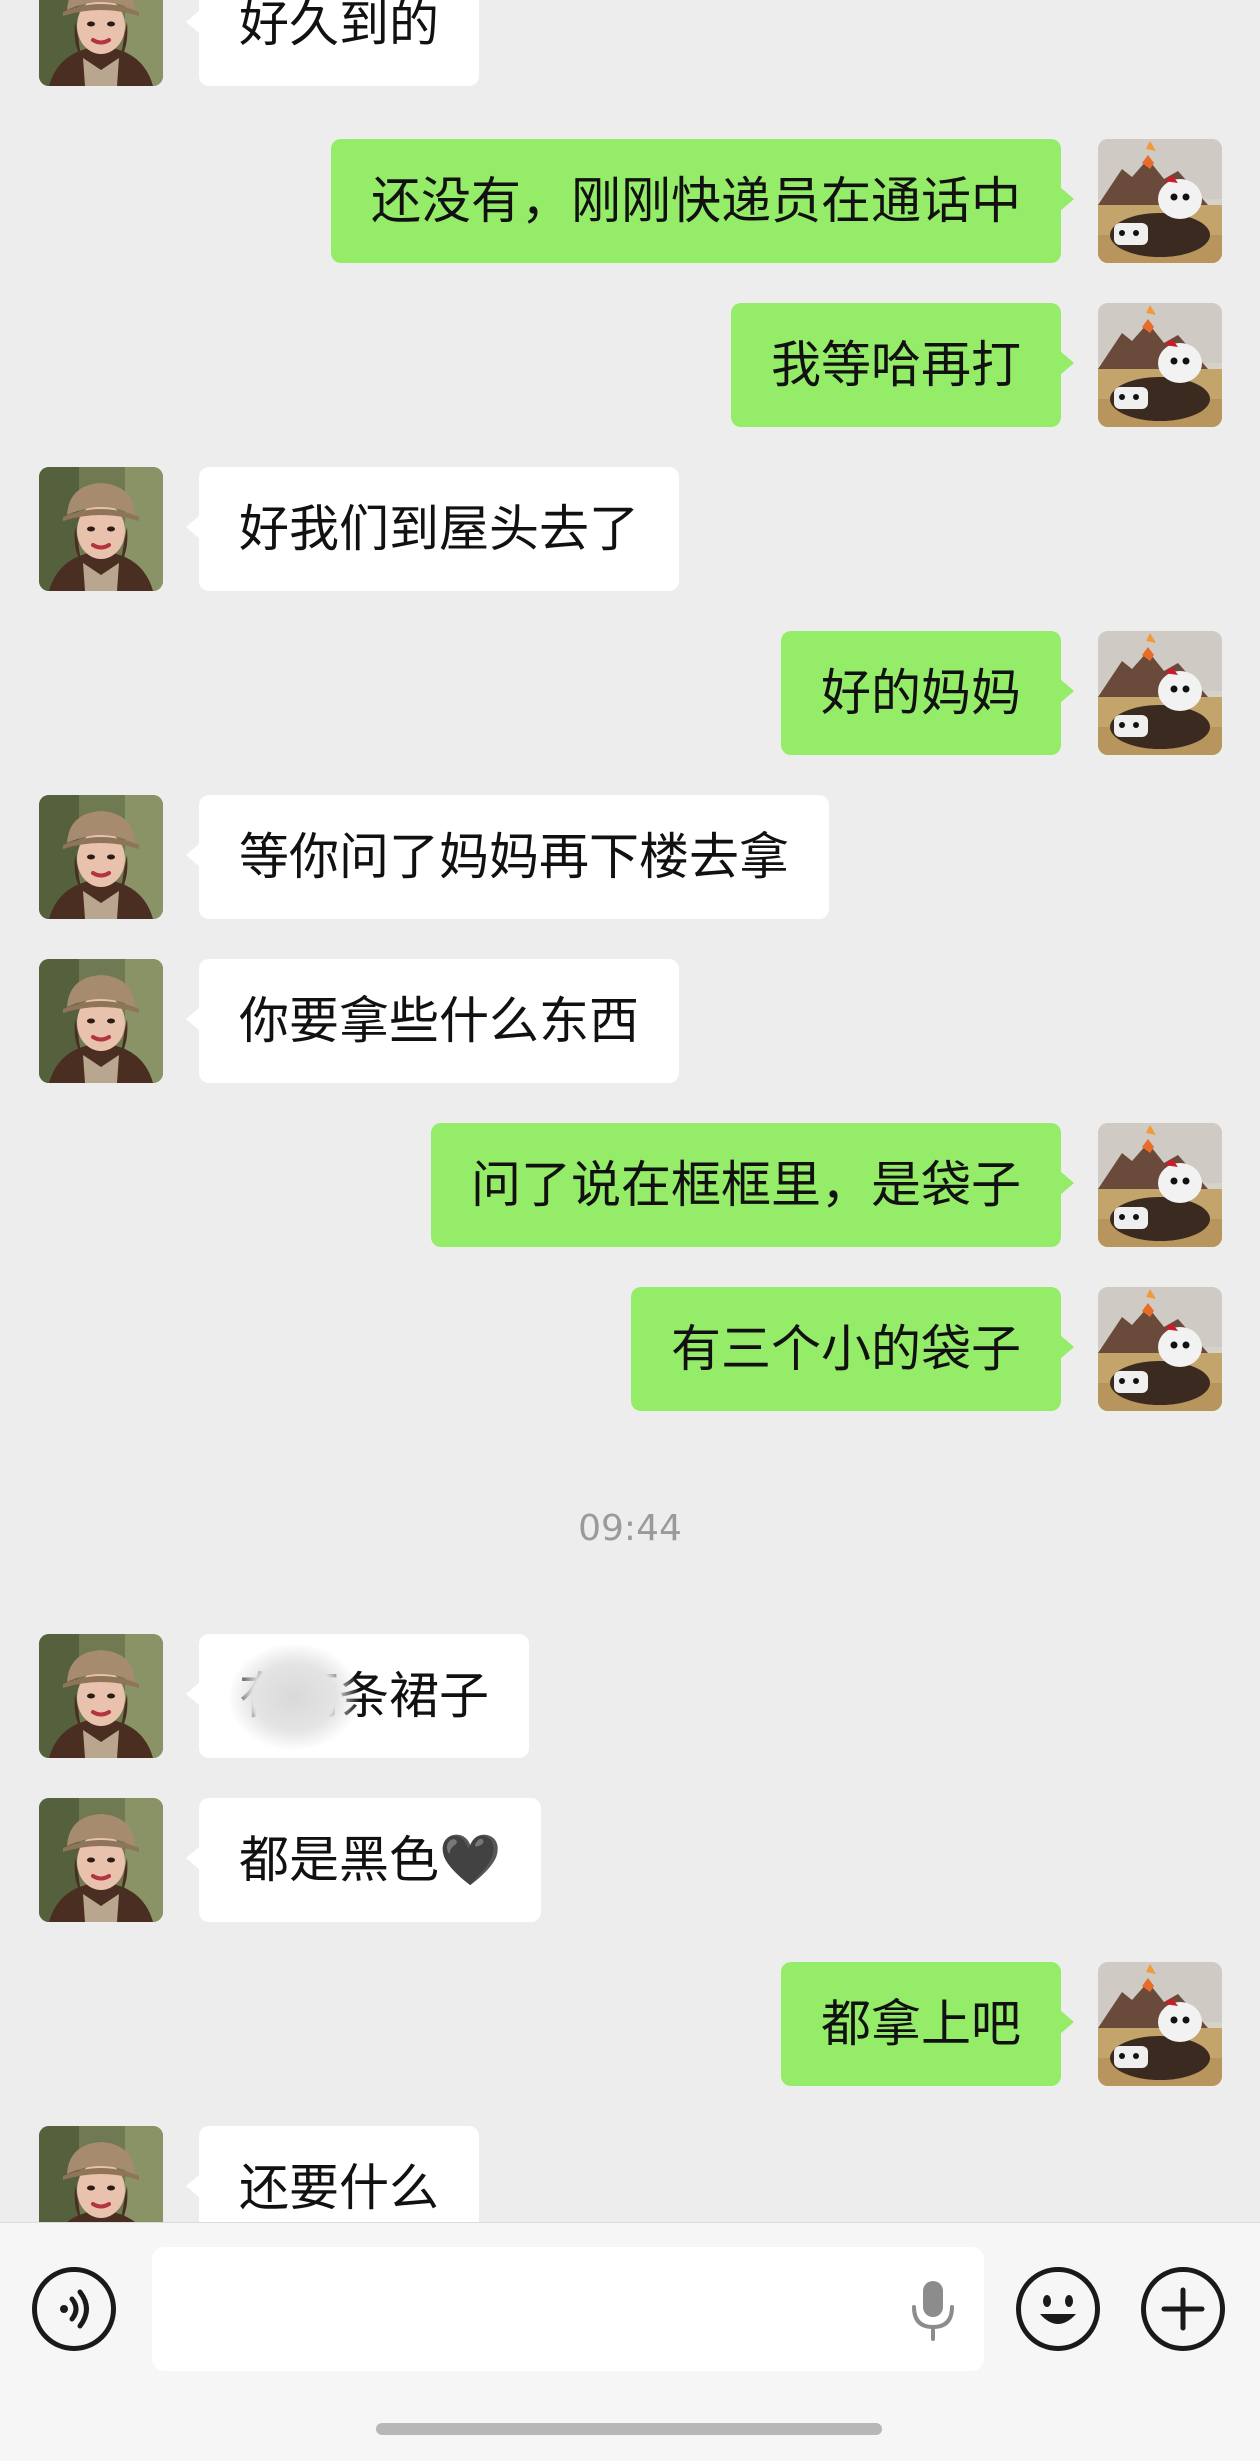 The image size is (1260, 2461). What do you see at coordinates (629, 2429) in the screenshot?
I see `home-indicator` at bounding box center [629, 2429].